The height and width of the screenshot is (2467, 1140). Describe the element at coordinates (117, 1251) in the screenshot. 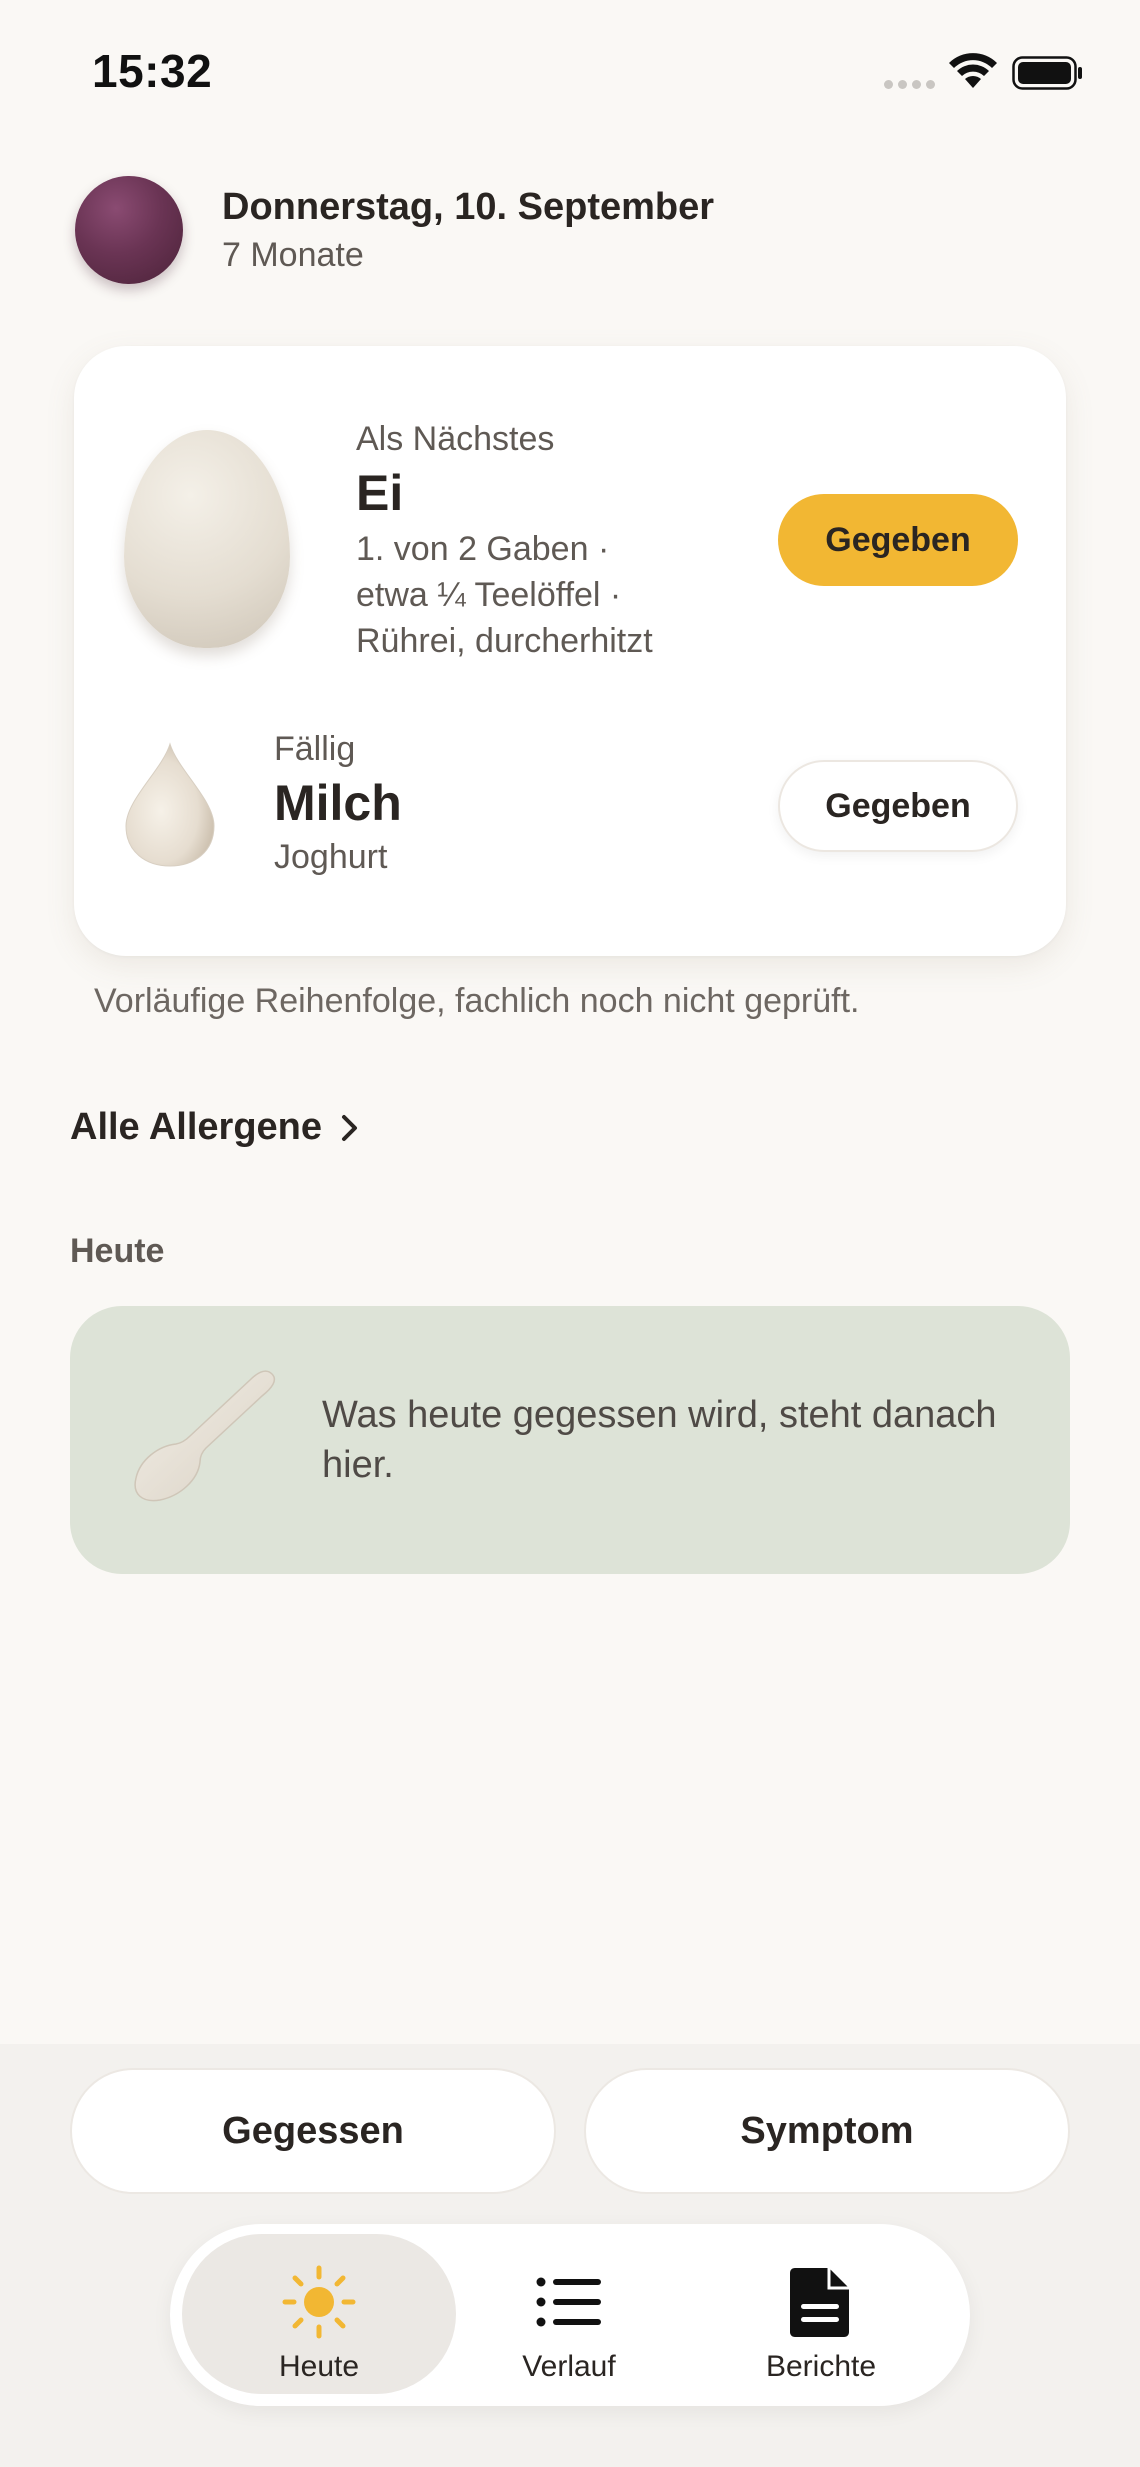

I see `today-heading: Heute` at that location.